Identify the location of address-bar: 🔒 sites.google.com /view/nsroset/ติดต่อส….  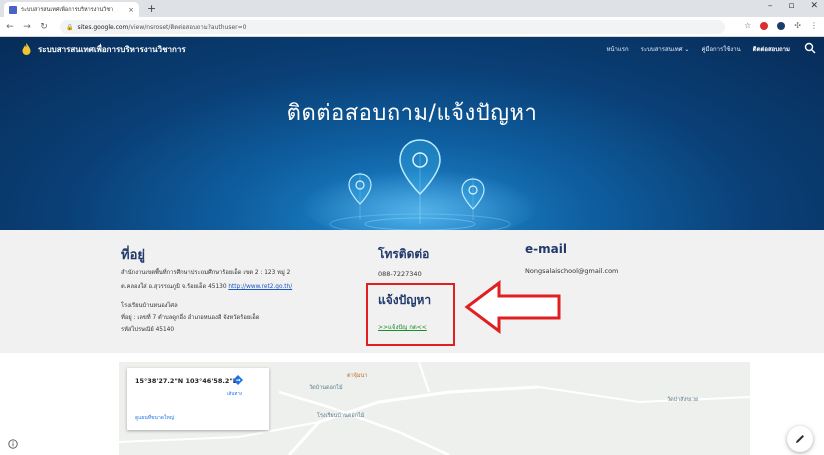
(392, 27).